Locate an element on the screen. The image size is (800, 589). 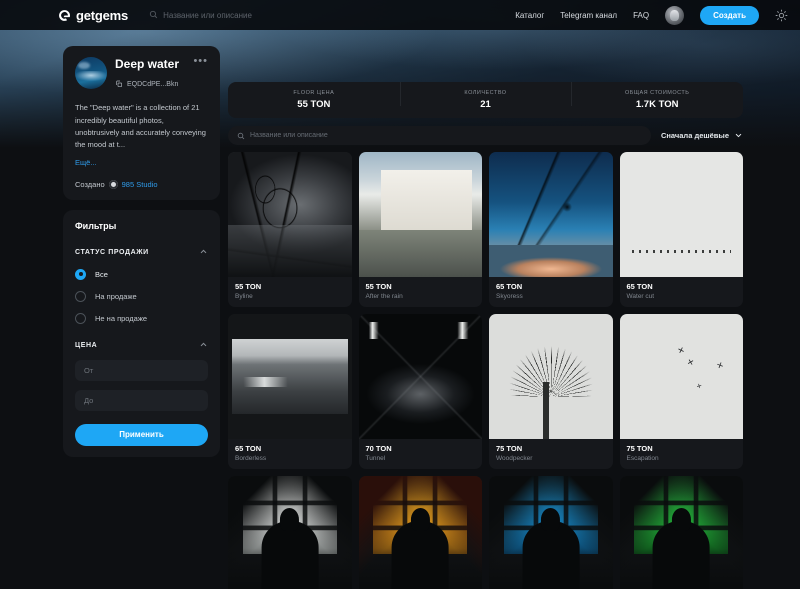
filter-section-status: СТАТУС ПРОДАЖИ is located at coordinates (141, 252).